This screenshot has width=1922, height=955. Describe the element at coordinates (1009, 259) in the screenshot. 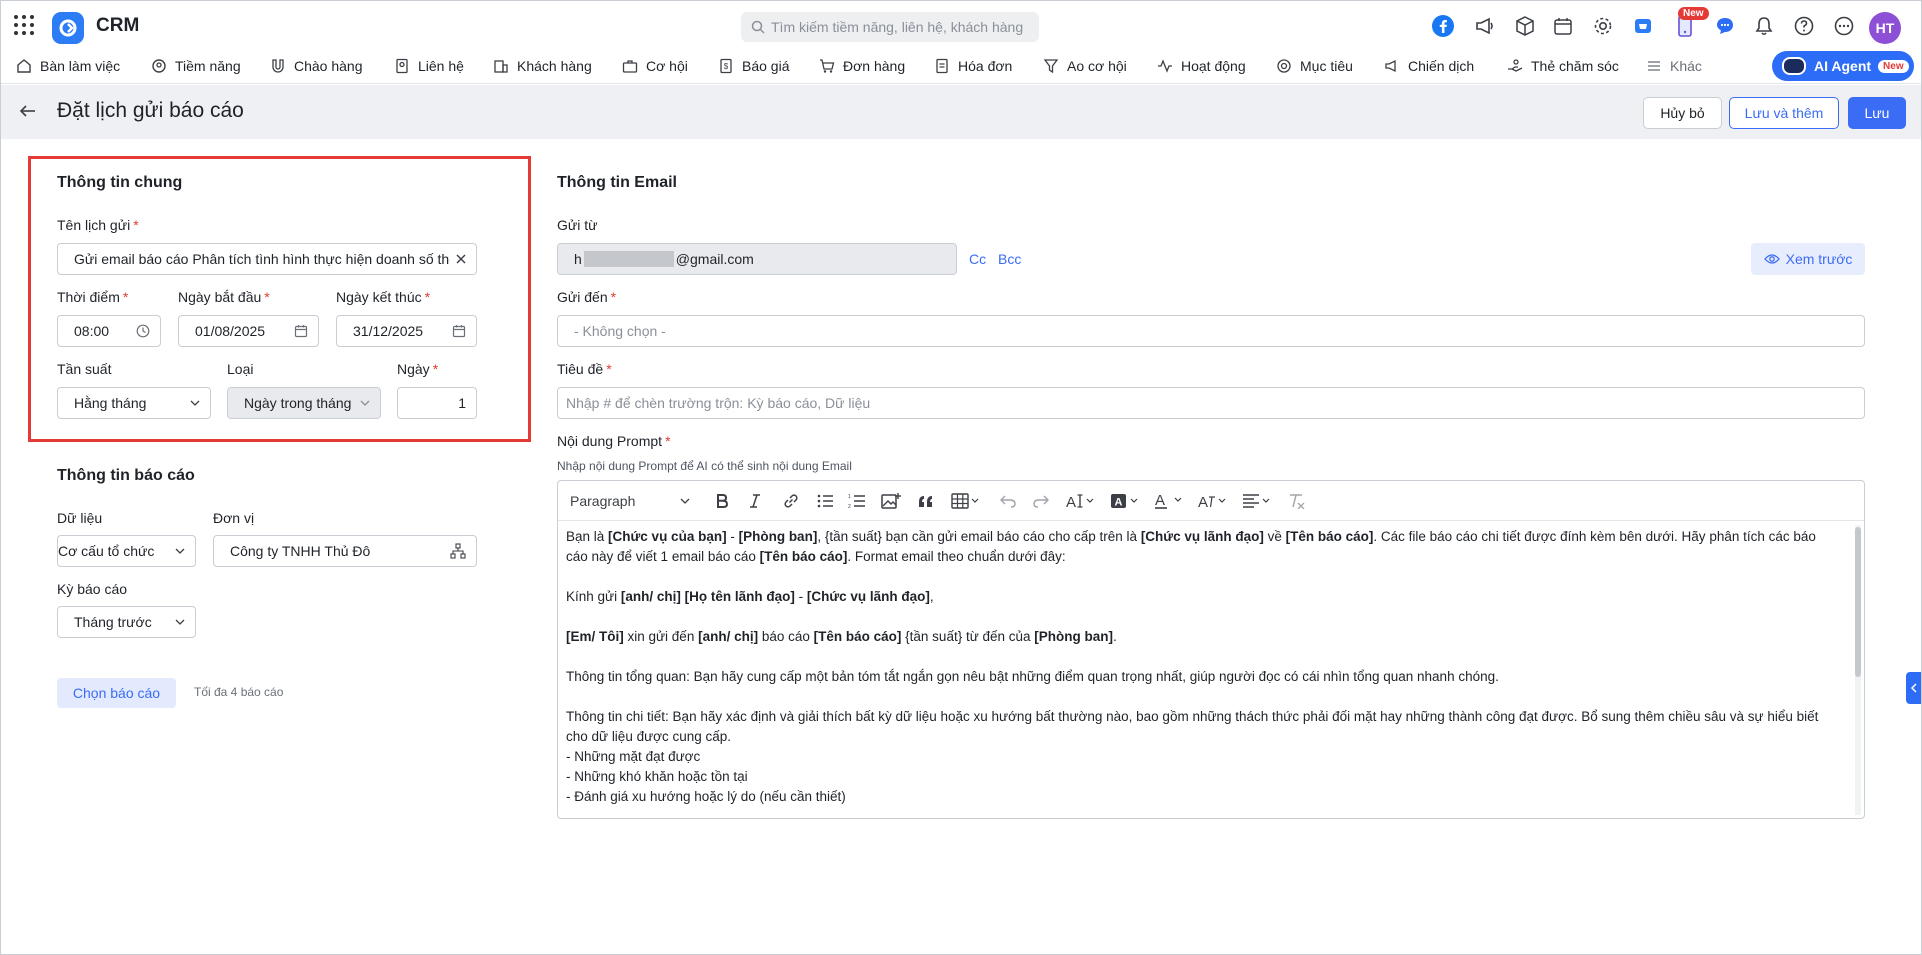

I see `bcc-link: Bcc` at that location.